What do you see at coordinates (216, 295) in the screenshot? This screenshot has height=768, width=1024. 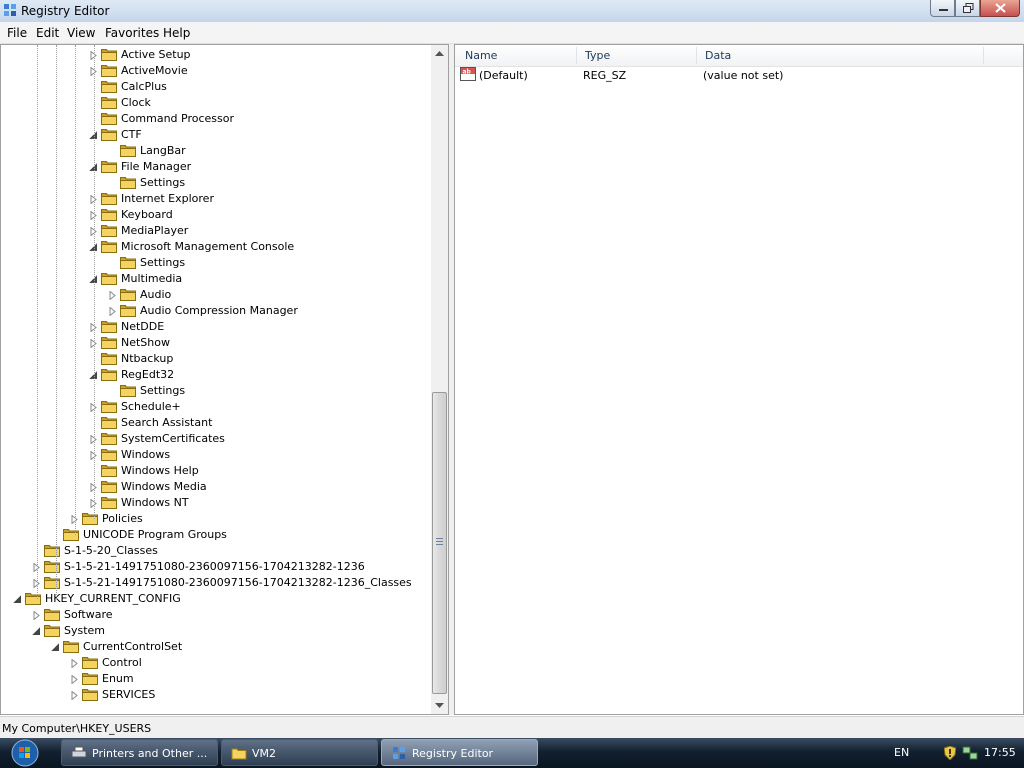 I see `tree-node: Audio` at bounding box center [216, 295].